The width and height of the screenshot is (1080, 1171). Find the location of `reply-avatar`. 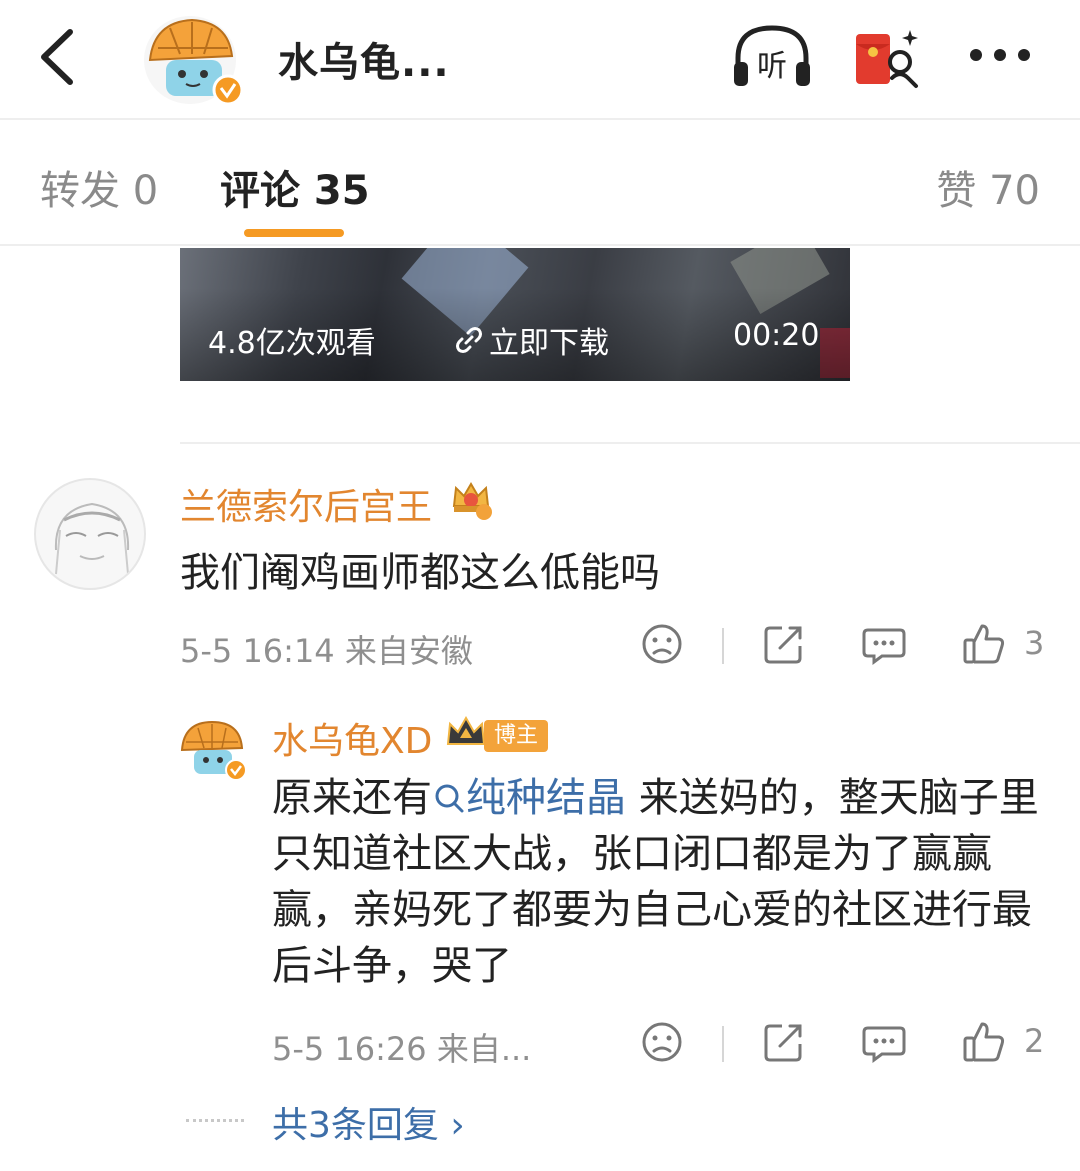

reply-avatar is located at coordinates (213, 749).